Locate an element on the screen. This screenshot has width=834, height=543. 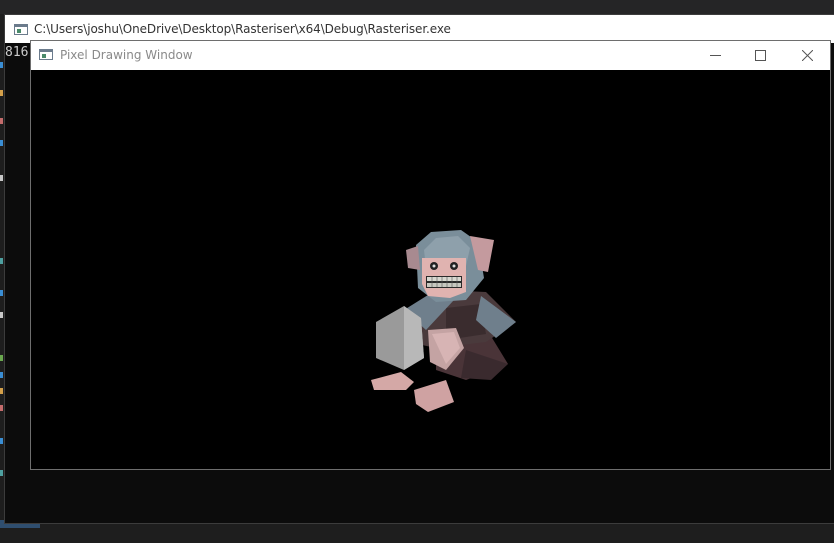
minimize-button is located at coordinates (715, 55).